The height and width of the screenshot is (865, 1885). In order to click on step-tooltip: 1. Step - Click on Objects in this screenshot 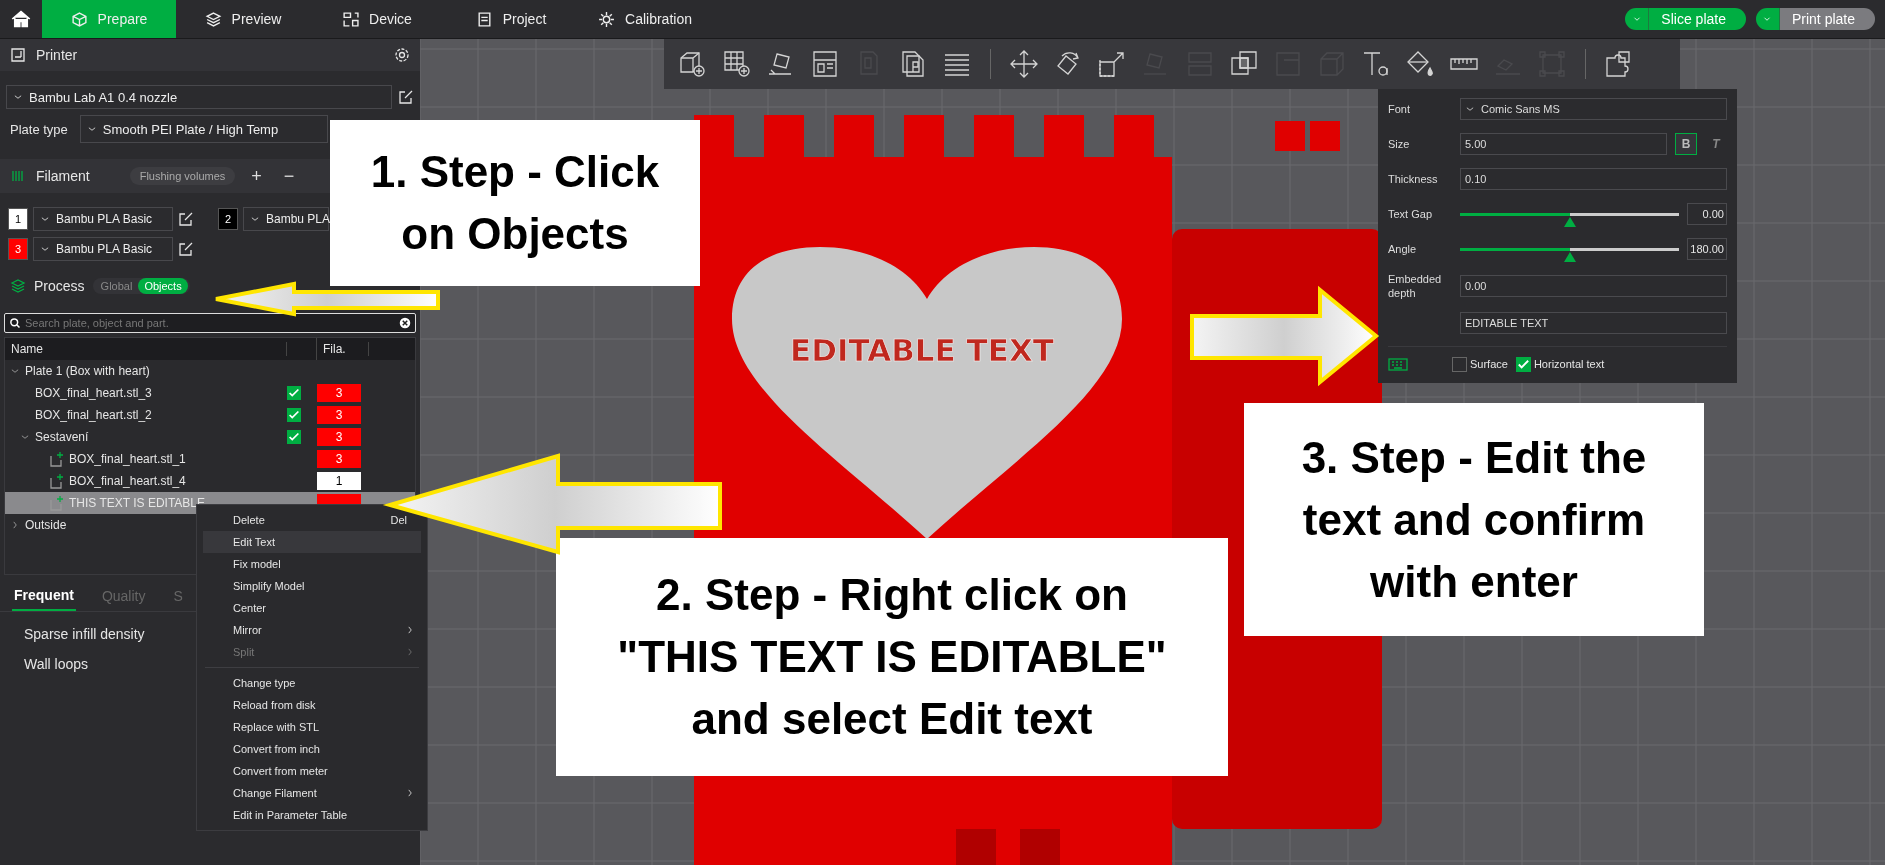, I will do `click(515, 203)`.